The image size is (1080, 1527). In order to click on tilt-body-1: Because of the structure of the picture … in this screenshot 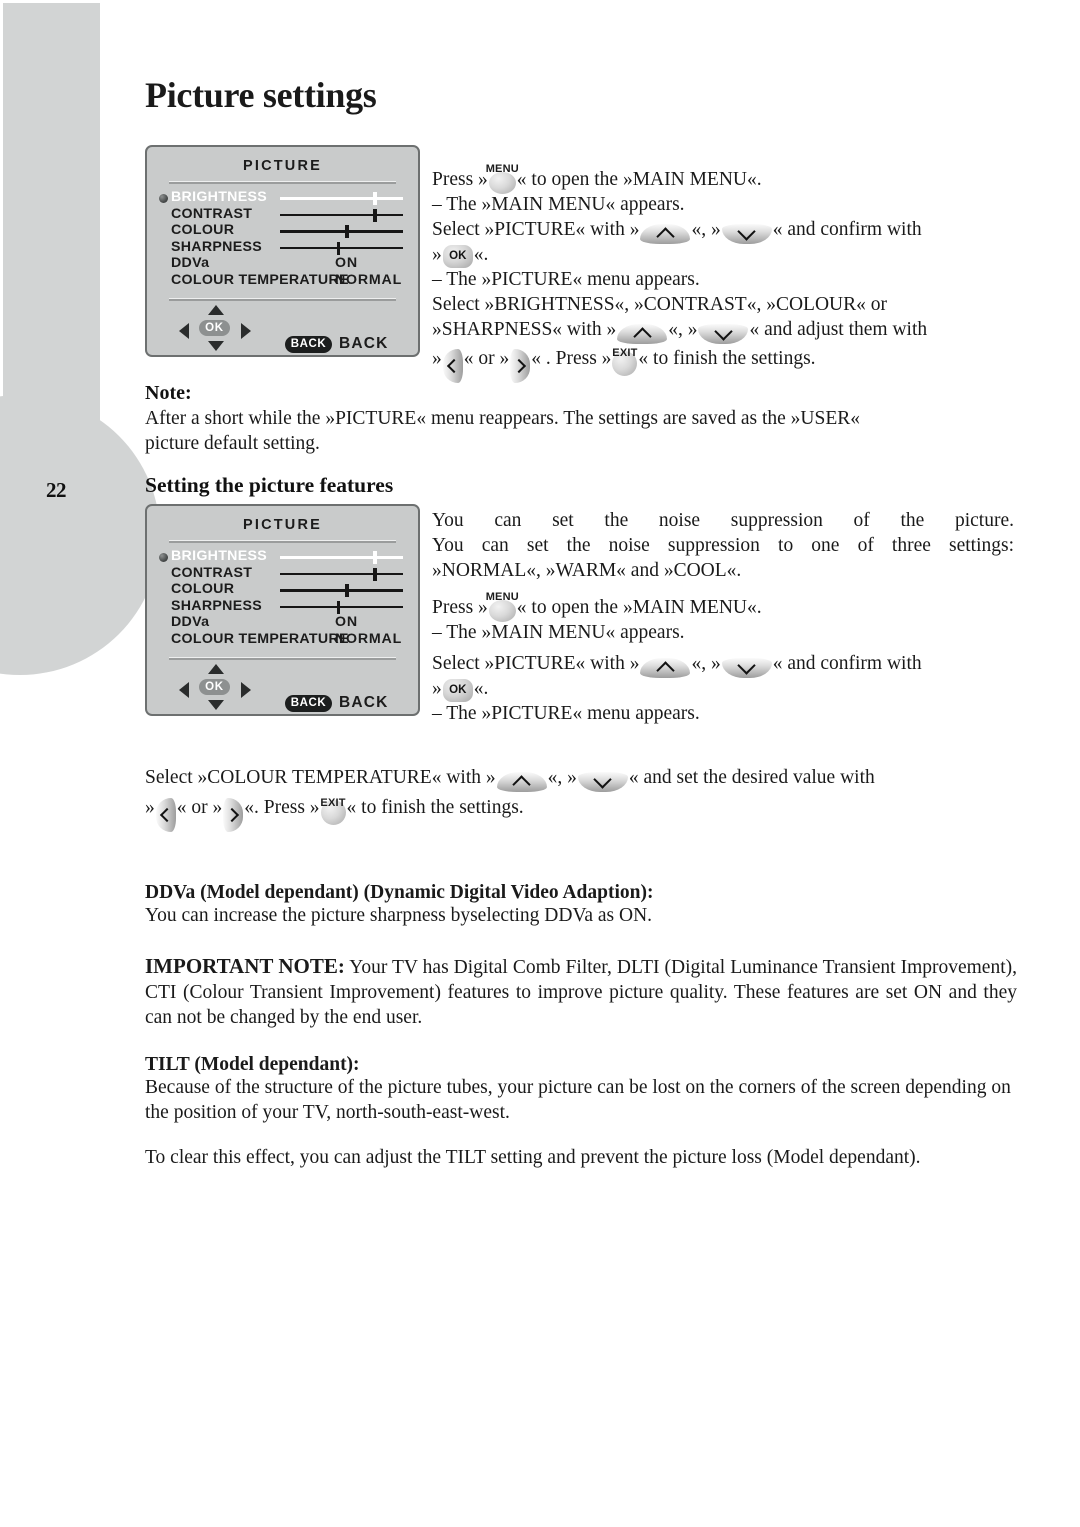, I will do `click(578, 1100)`.